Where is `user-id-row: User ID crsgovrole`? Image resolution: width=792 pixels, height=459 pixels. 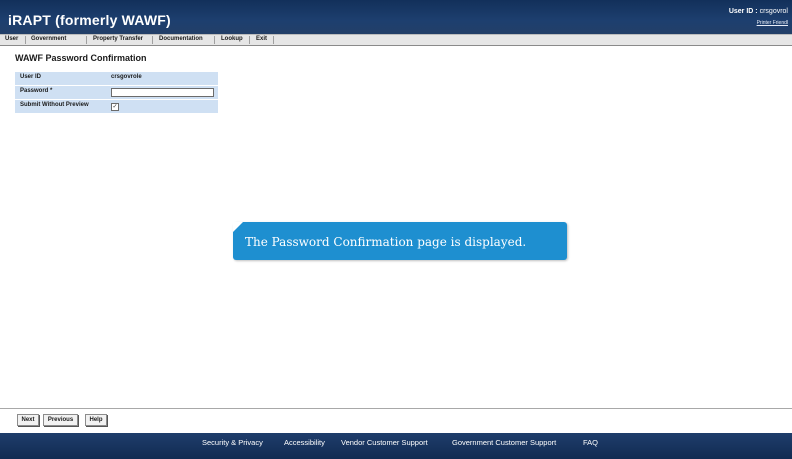 user-id-row: User ID crsgovrole is located at coordinates (116, 78).